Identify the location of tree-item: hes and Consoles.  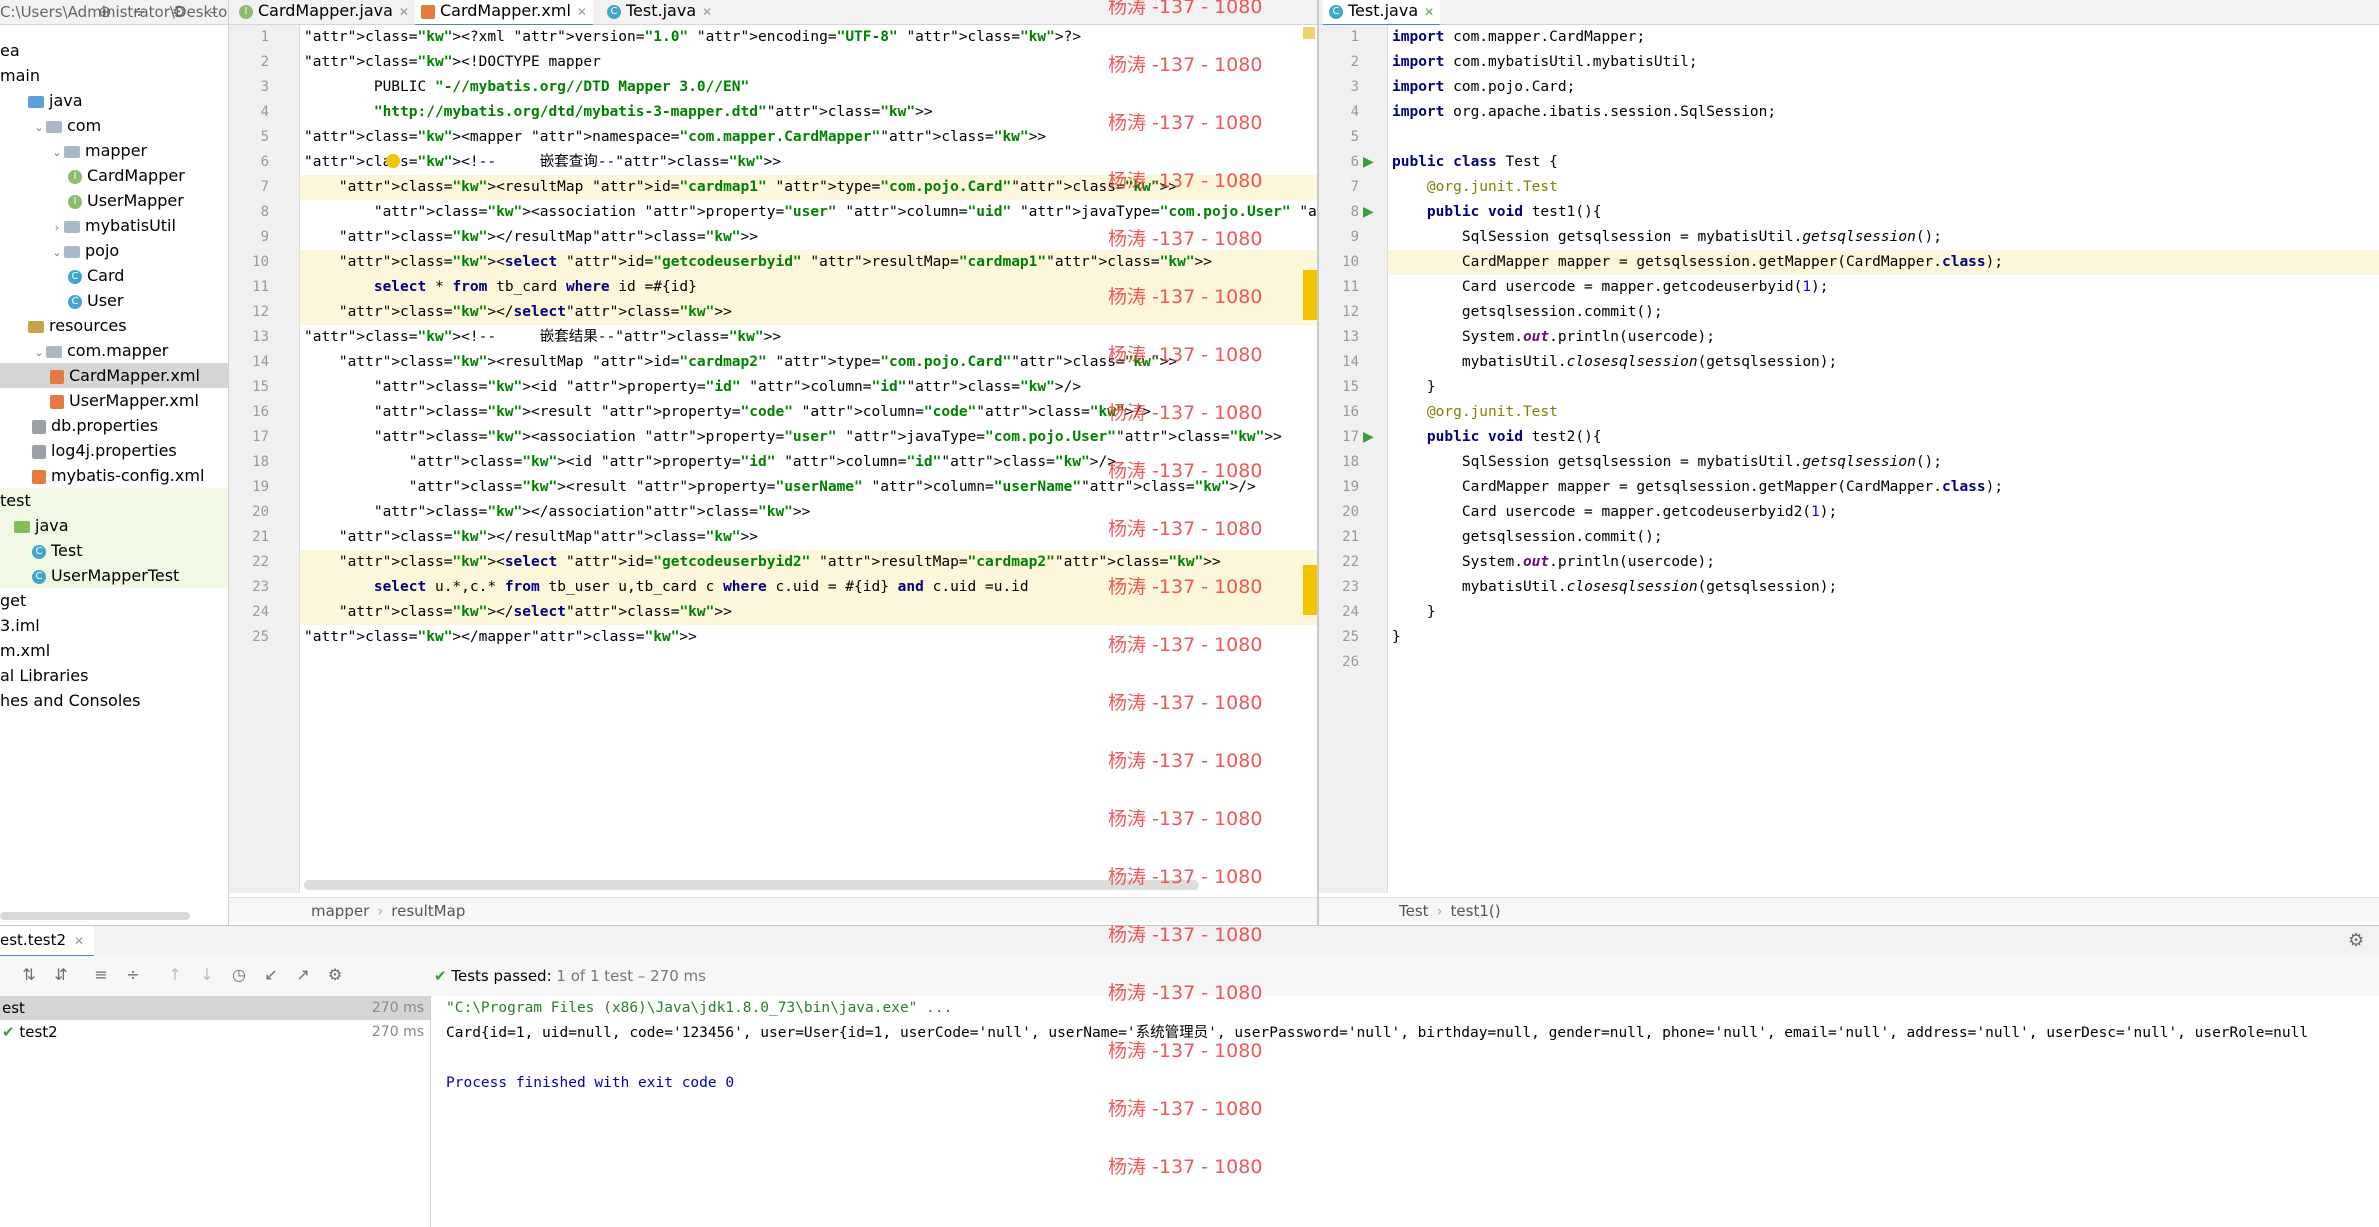
(114, 700).